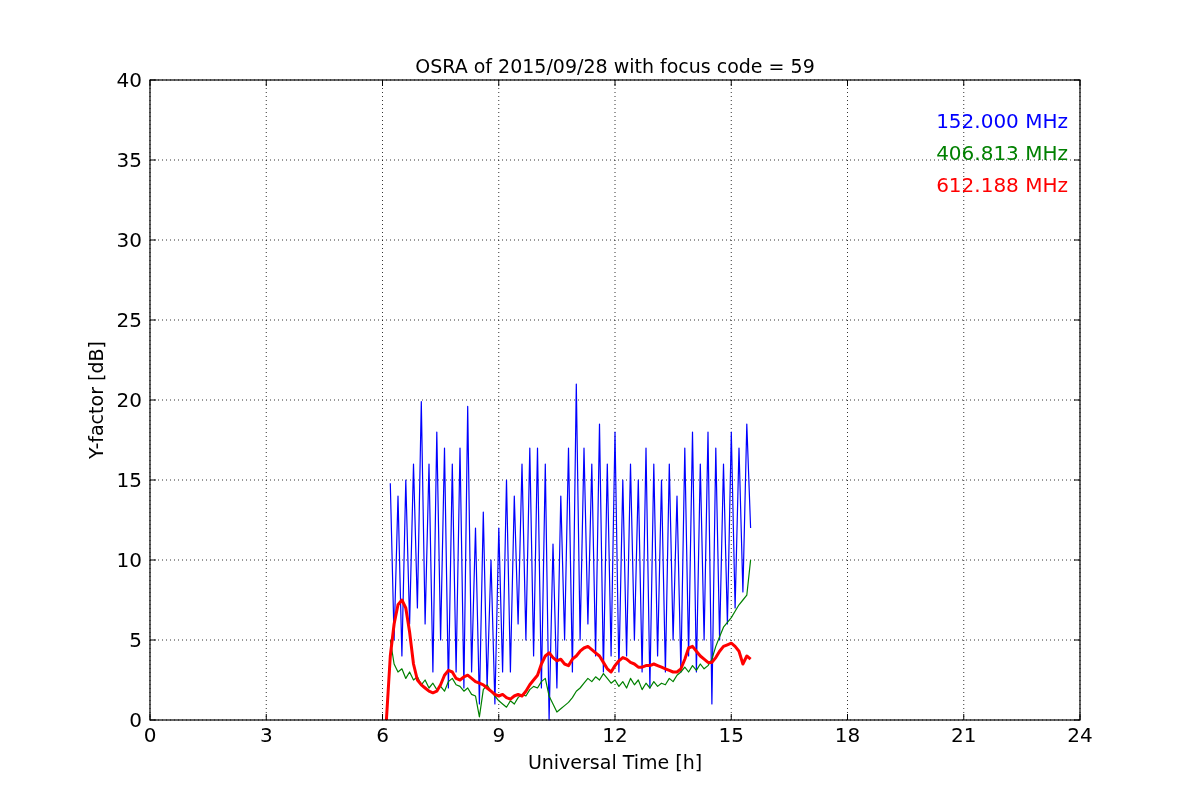  Describe the element at coordinates (964, 735) in the screenshot. I see `x-tick-label: 21` at that location.